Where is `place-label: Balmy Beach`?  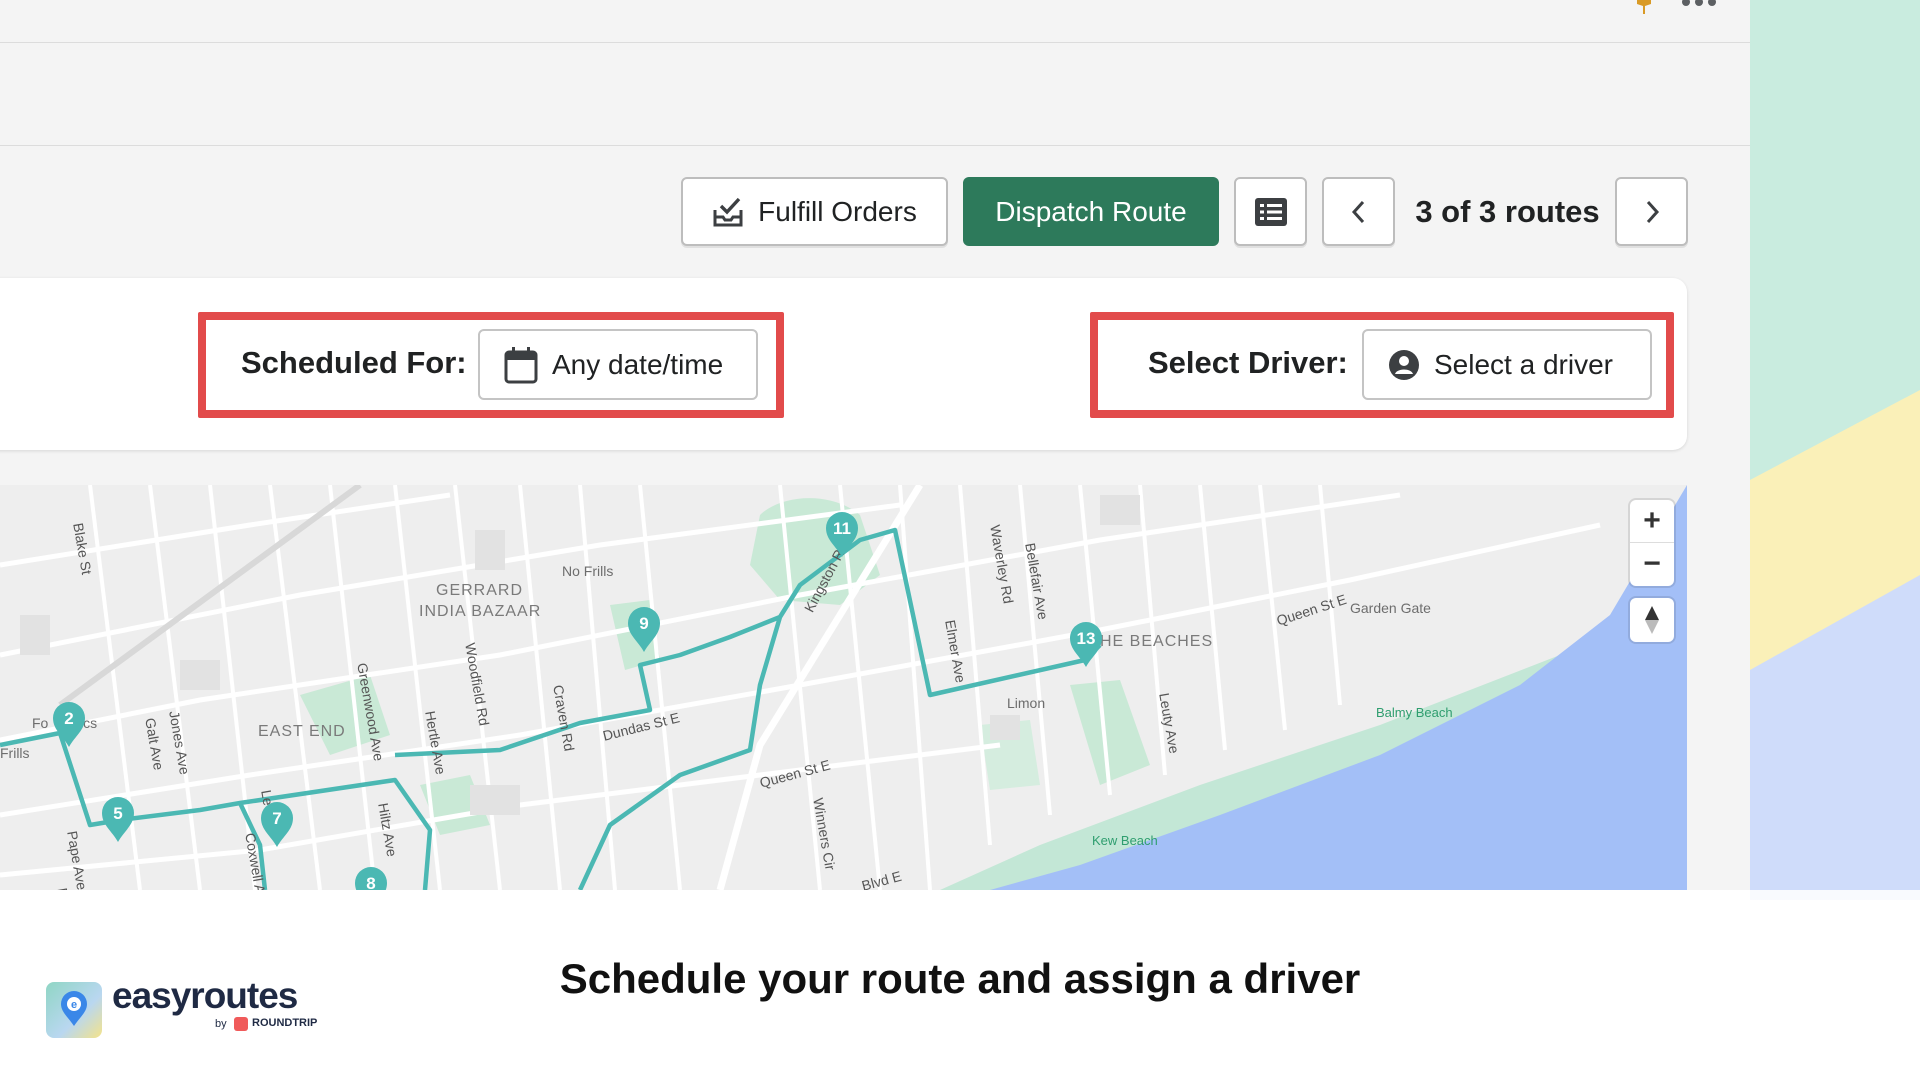
place-label: Balmy Beach is located at coordinates (1414, 712).